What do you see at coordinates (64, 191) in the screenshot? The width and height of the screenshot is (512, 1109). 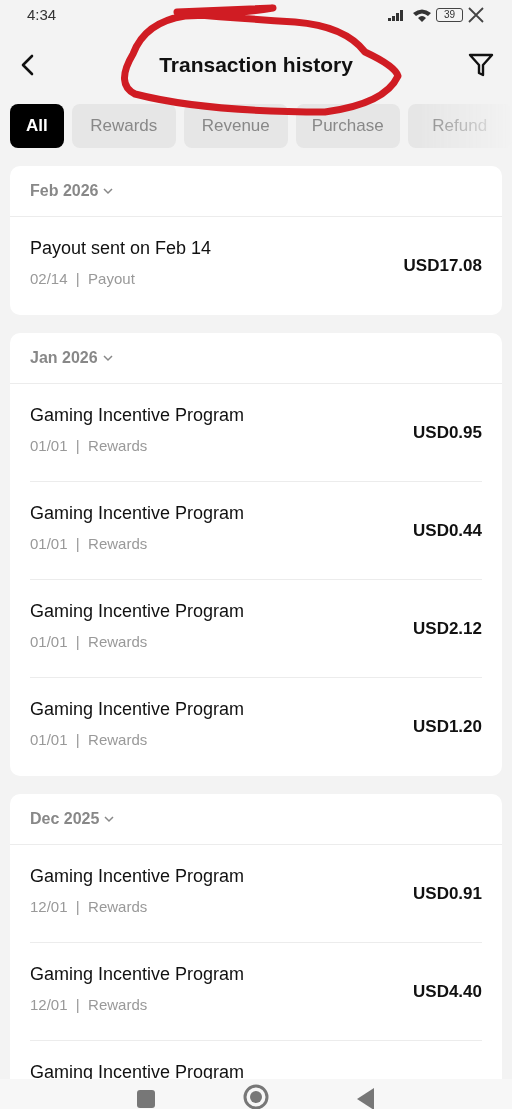 I see `month-label: Feb 2026` at bounding box center [64, 191].